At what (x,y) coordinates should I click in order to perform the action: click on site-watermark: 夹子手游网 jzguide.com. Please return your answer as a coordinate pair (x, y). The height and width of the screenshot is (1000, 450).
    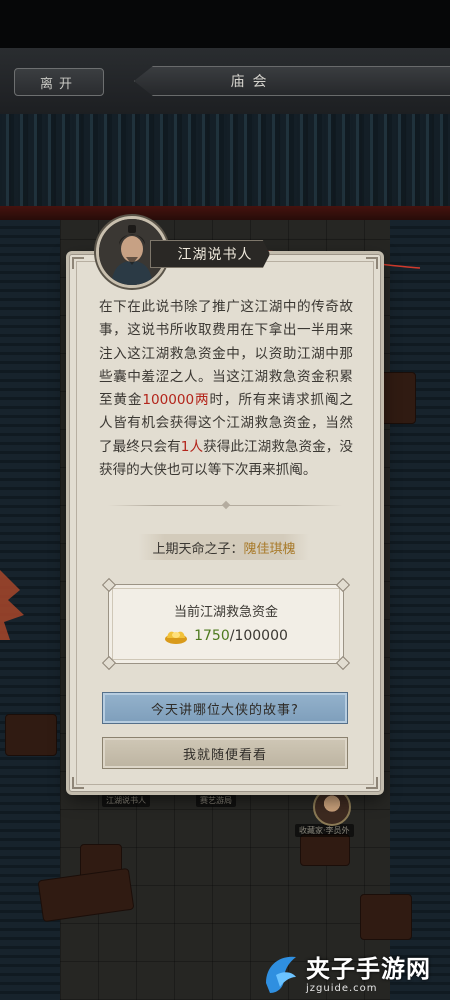
    Looking at the image, I should click on (356, 974).